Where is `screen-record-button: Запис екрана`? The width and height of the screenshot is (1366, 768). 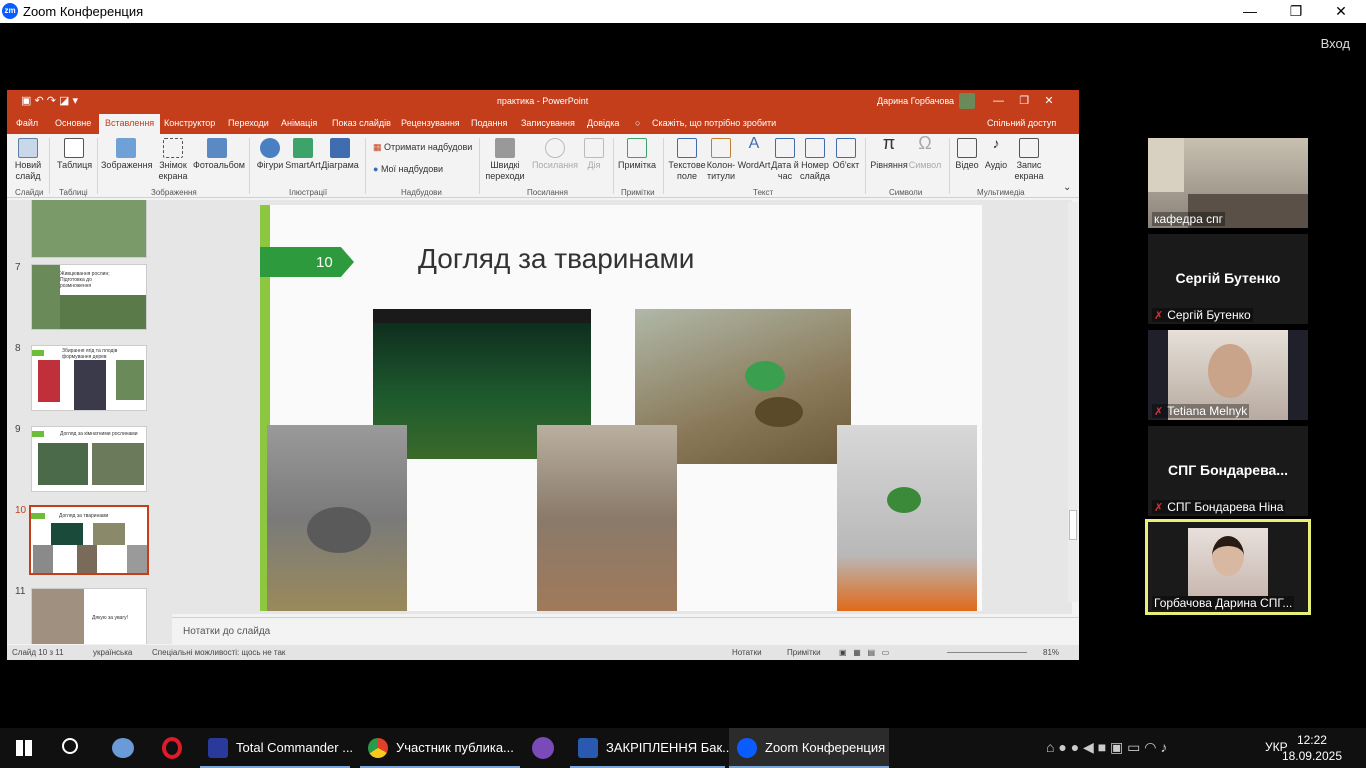 screen-record-button: Запис екрана is located at coordinates (1029, 160).